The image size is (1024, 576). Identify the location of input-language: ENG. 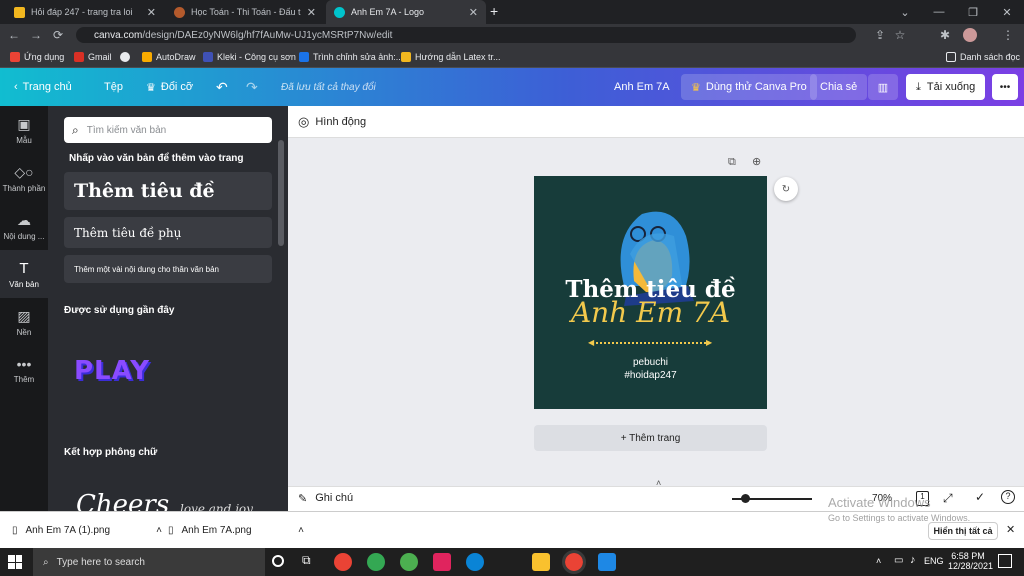
(934, 561).